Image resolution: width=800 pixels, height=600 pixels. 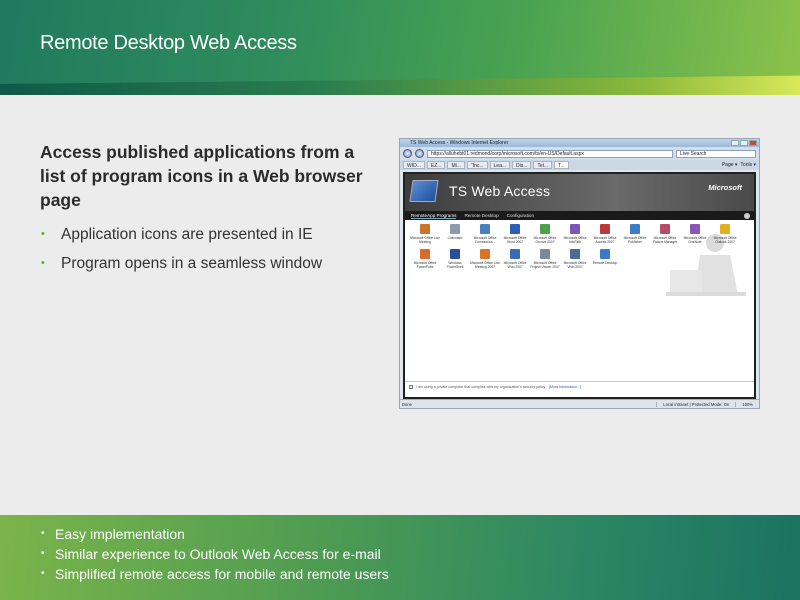 I want to click on program-label: Microsoft Office Word 2007, so click(x=515, y=240).